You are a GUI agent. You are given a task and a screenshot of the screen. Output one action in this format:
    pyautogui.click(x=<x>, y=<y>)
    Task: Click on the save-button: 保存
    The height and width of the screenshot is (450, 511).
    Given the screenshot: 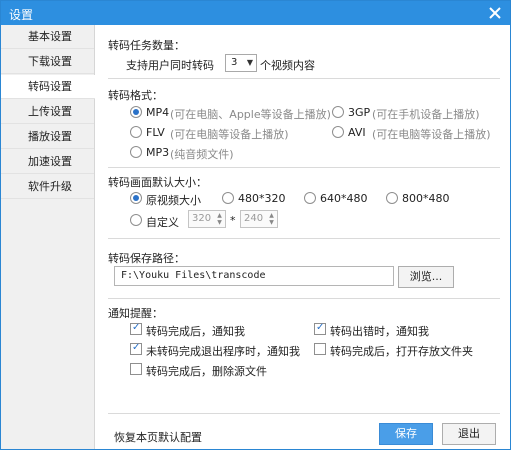 What is the action you would take?
    pyautogui.click(x=406, y=434)
    